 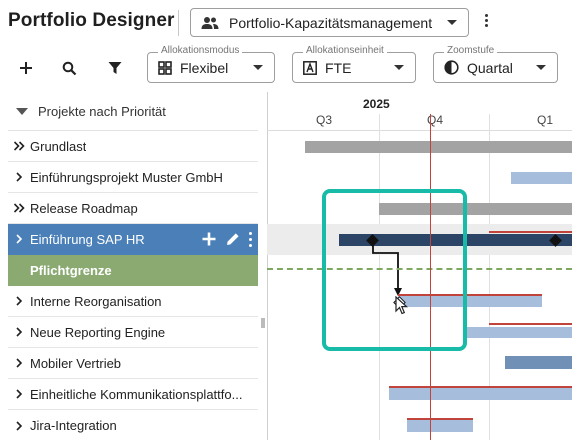 I want to click on project-row-interne-reorganisation: Interne Reorganisation, so click(x=133, y=301).